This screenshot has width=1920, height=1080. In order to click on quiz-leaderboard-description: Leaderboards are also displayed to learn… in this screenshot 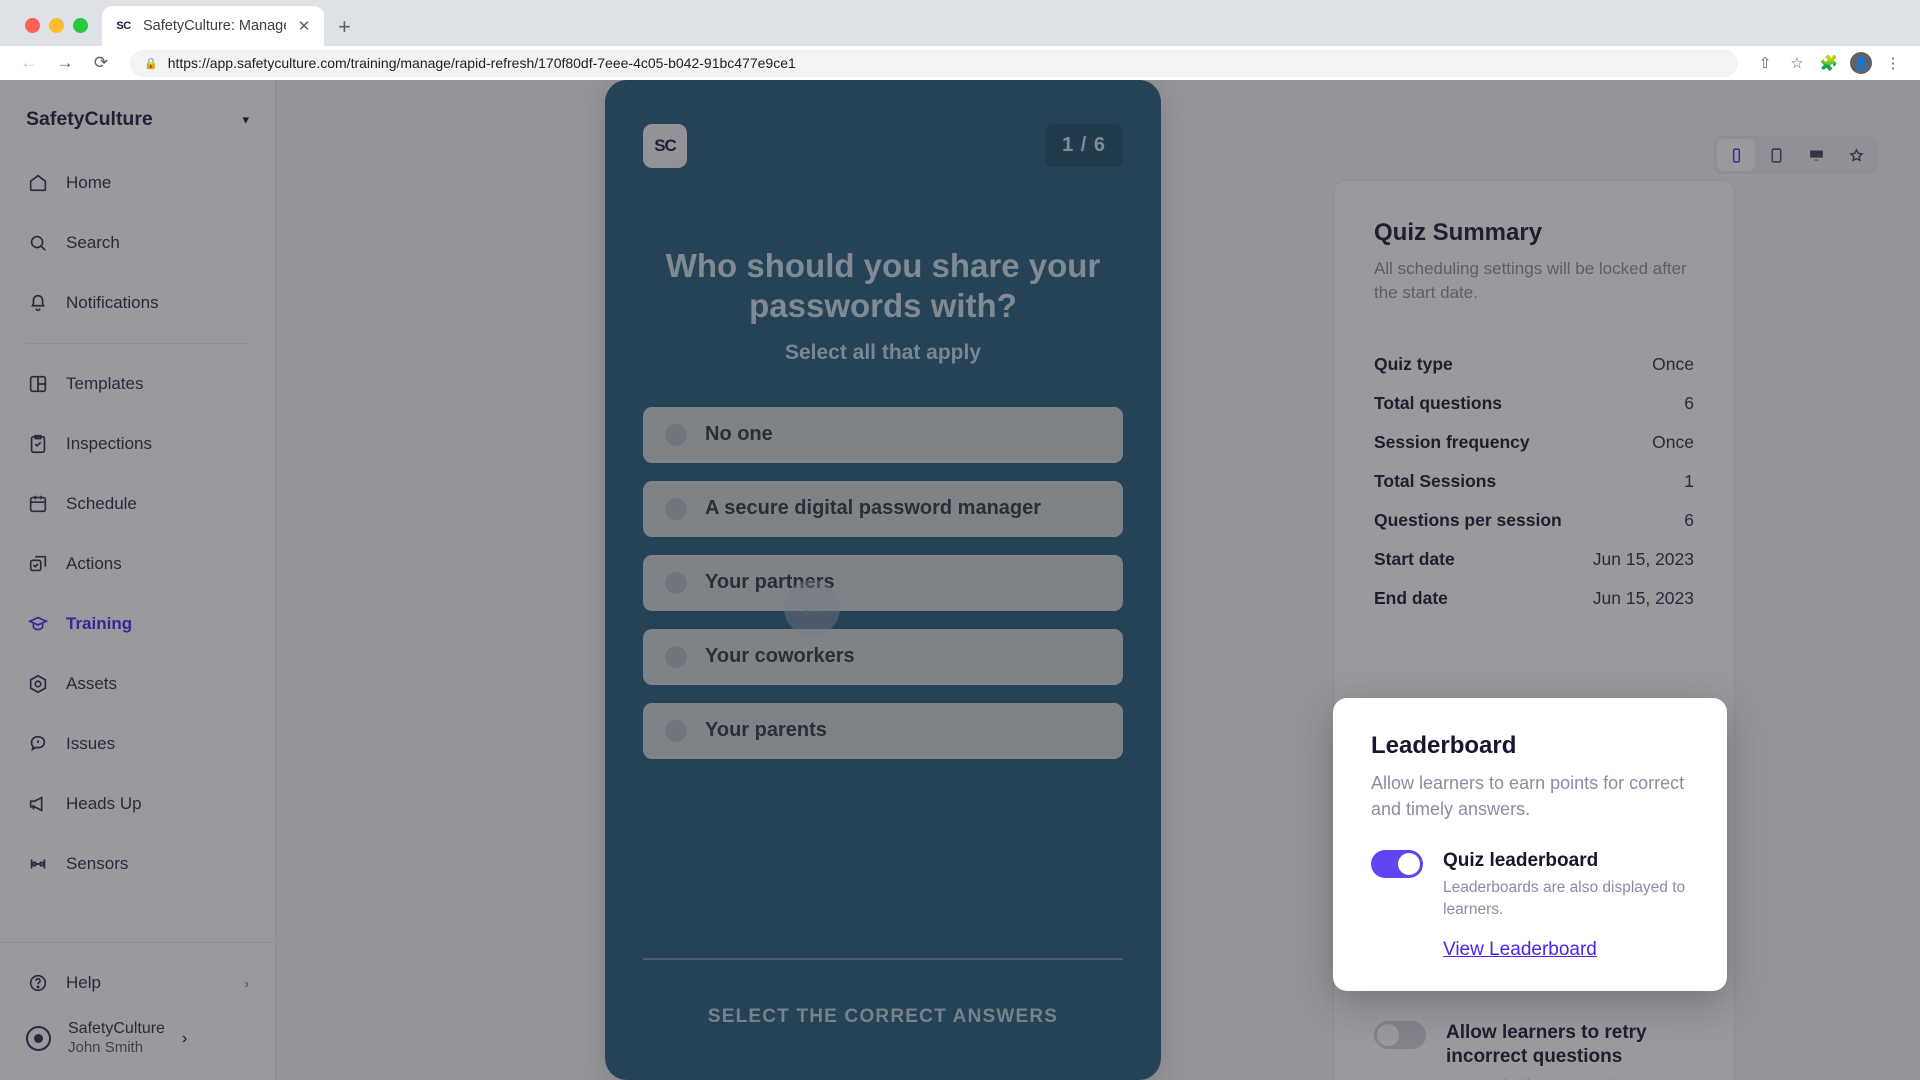, I will do `click(1564, 898)`.